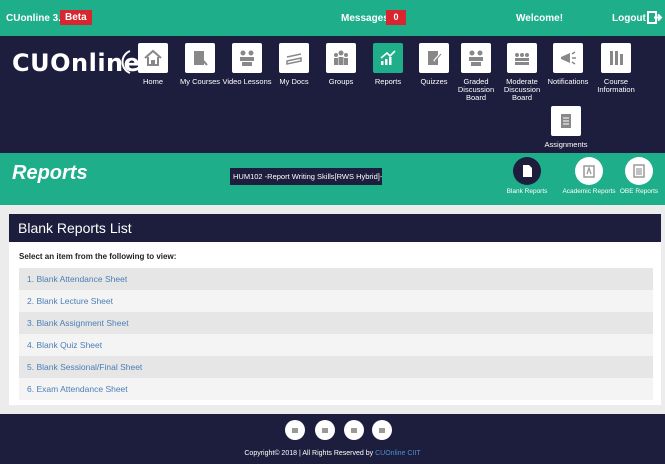  I want to click on messages-count-badge: 0, so click(396, 17).